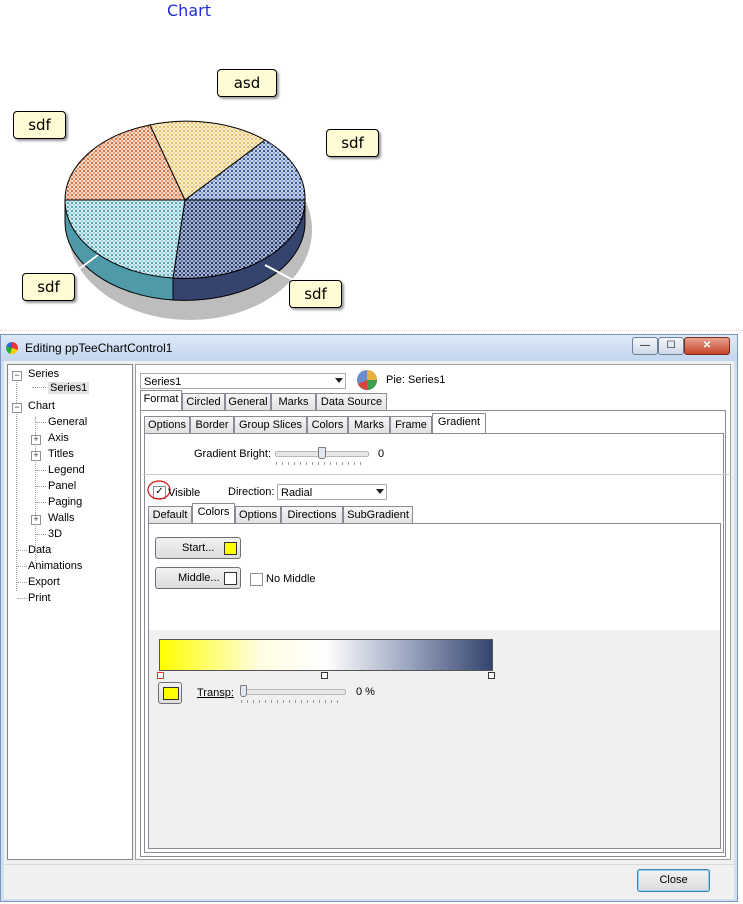  Describe the element at coordinates (371, 330) in the screenshot. I see `separator` at that location.